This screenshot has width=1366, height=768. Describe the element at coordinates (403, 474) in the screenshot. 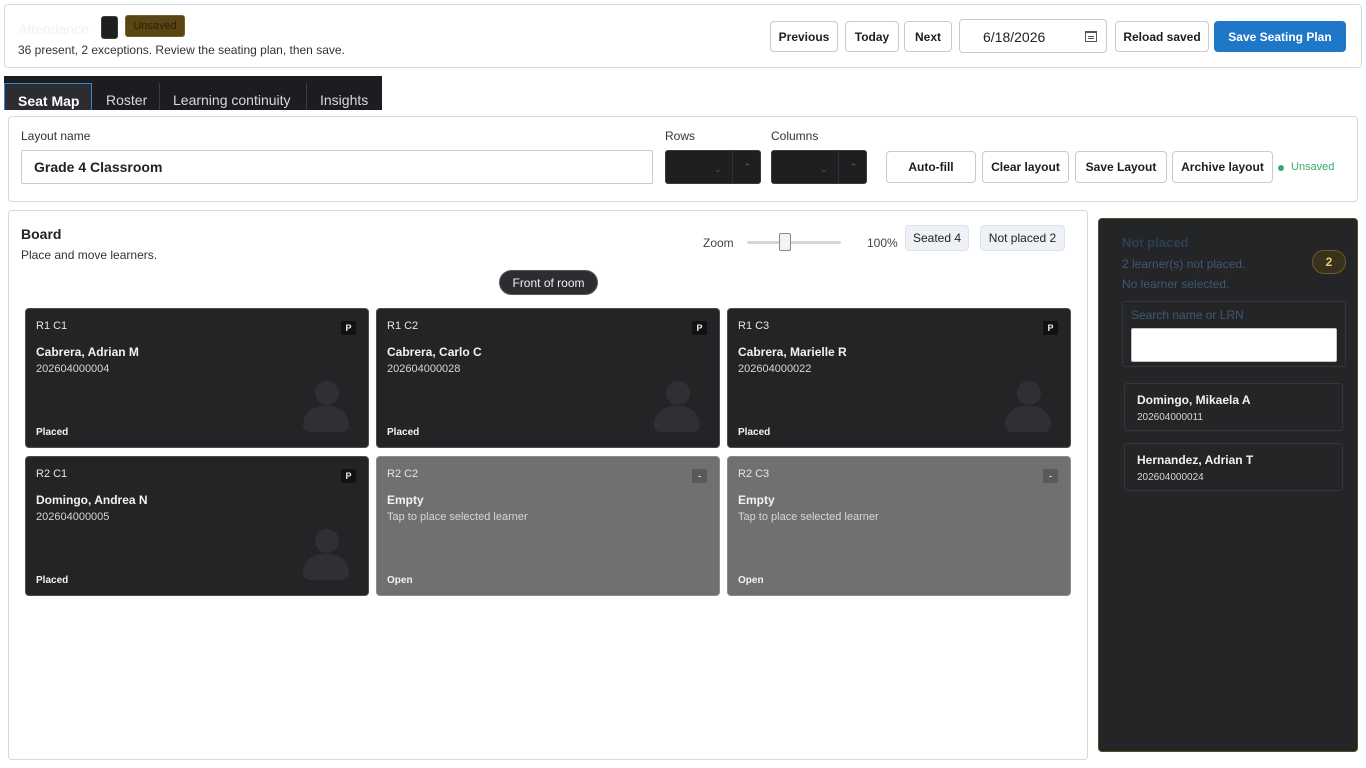

I see `seat-position: R2 C2` at that location.